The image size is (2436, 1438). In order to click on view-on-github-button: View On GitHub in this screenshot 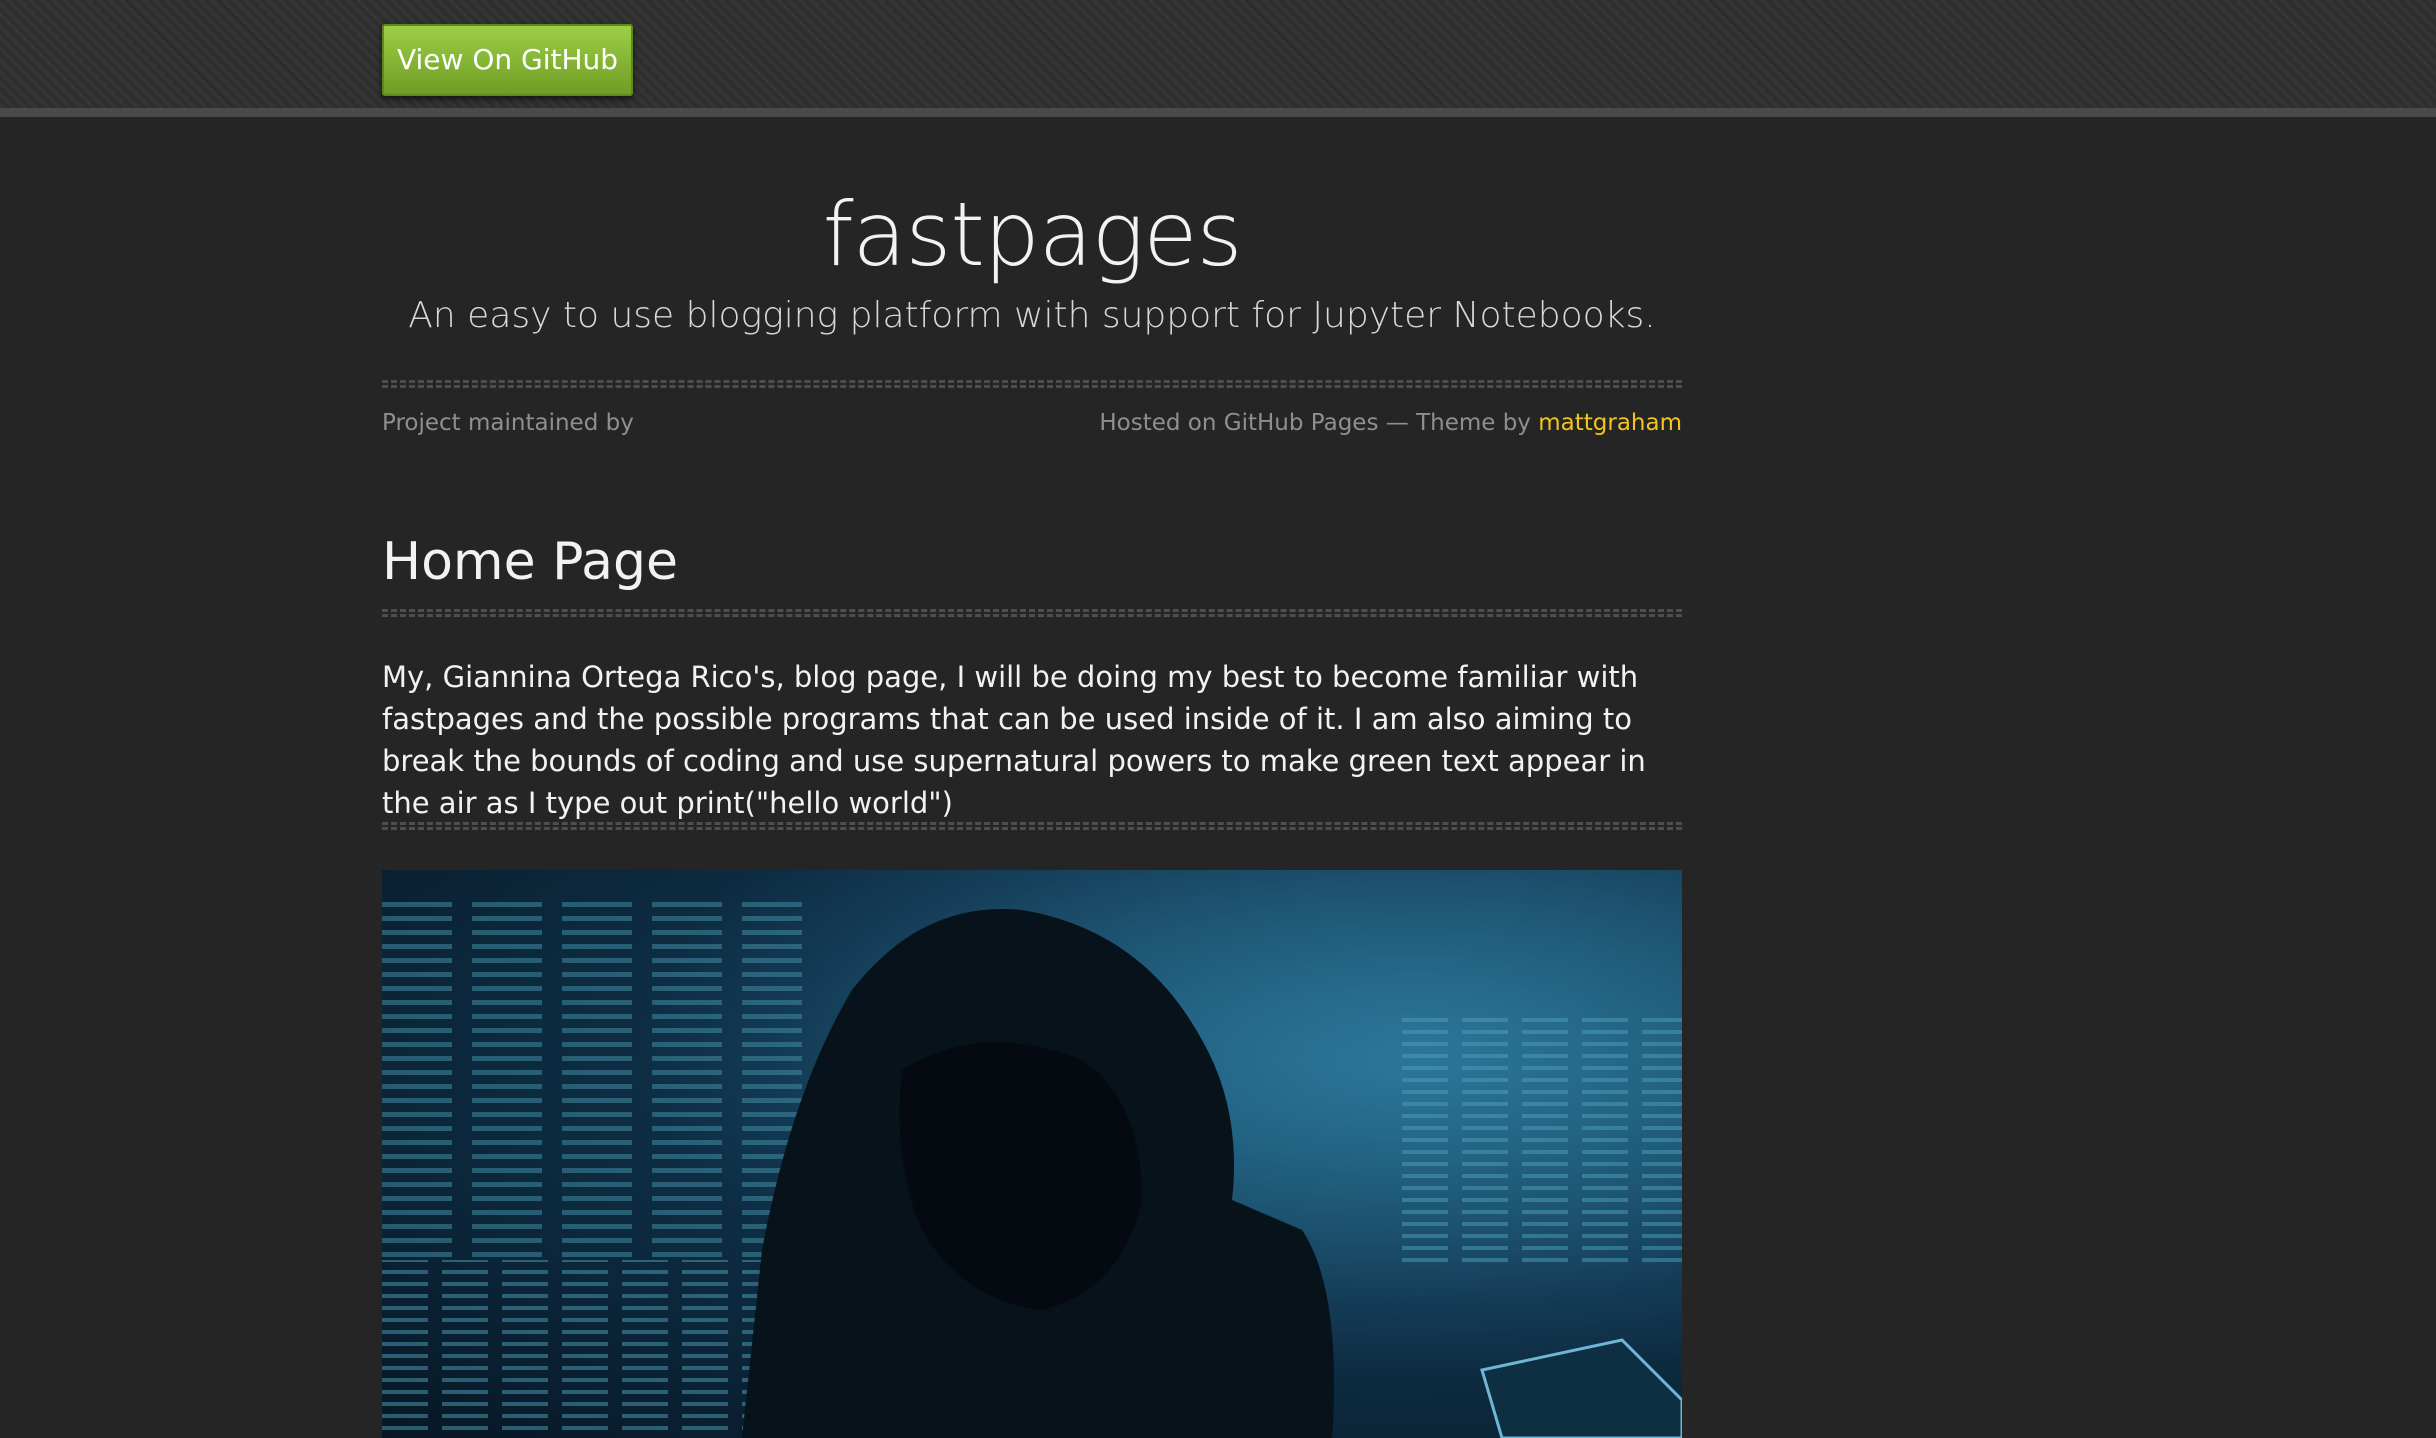, I will do `click(507, 60)`.